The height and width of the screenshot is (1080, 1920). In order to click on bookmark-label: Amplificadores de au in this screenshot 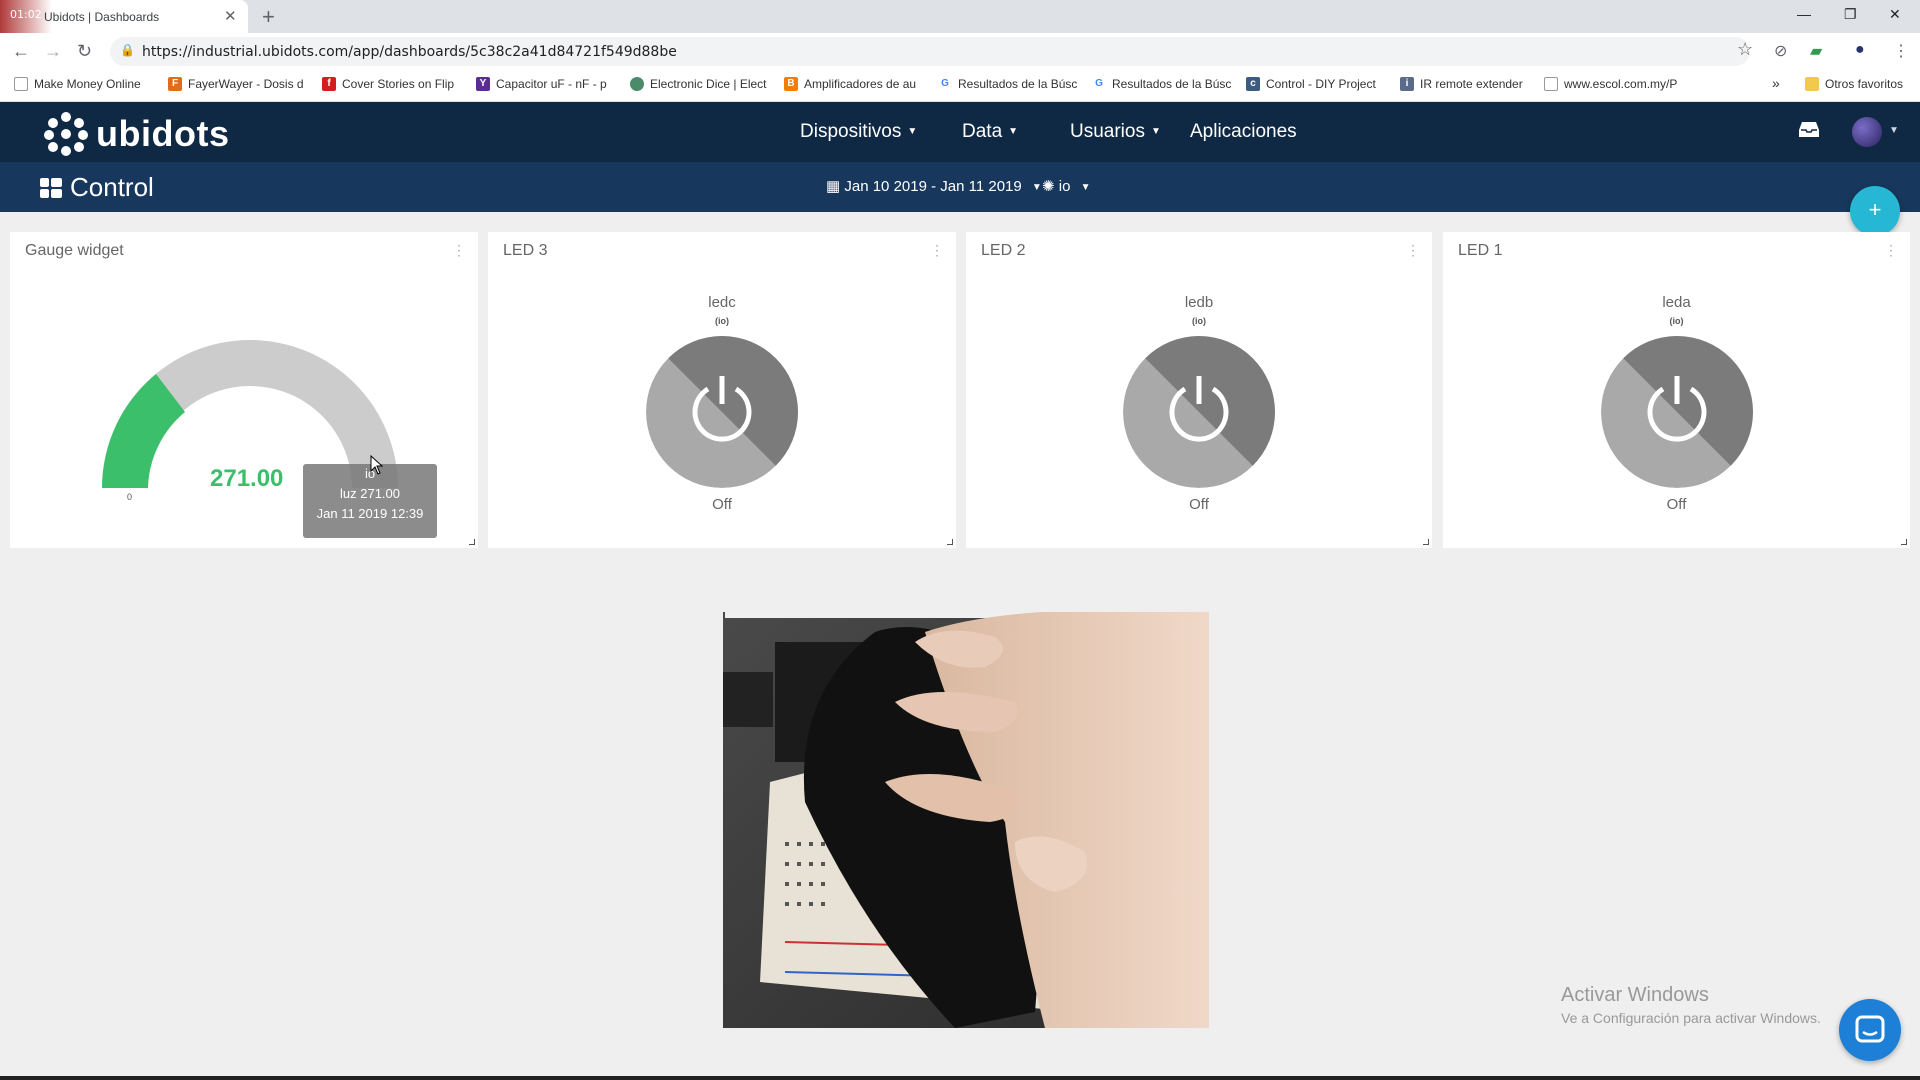, I will do `click(860, 84)`.